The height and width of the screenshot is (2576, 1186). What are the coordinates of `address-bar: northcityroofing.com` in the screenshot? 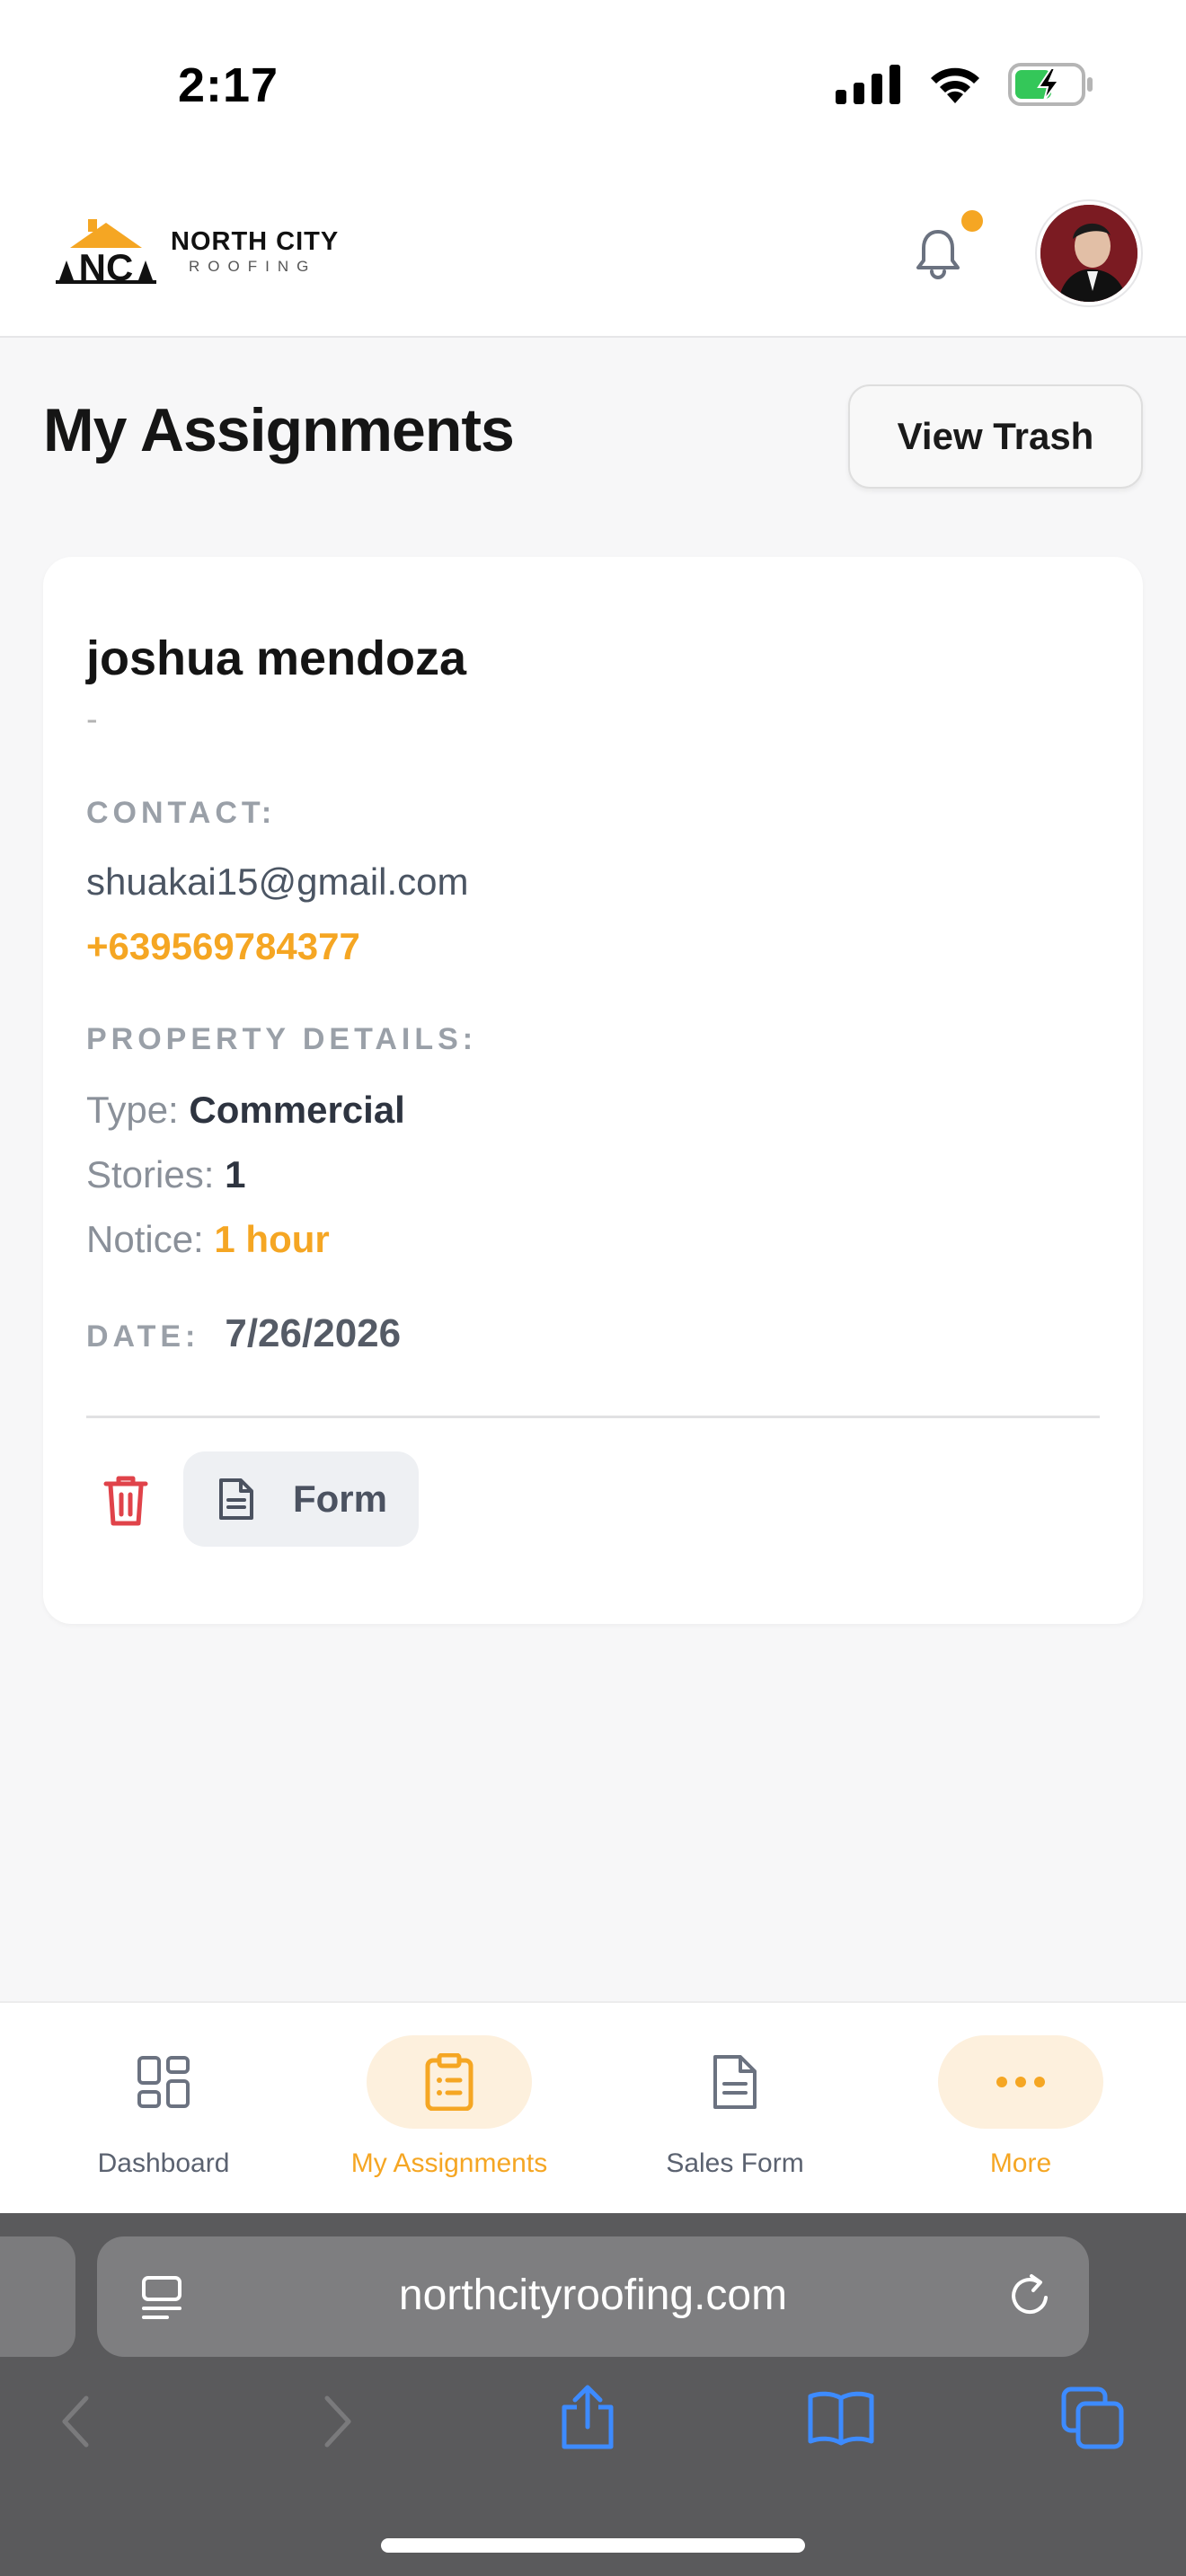 It's located at (593, 2296).